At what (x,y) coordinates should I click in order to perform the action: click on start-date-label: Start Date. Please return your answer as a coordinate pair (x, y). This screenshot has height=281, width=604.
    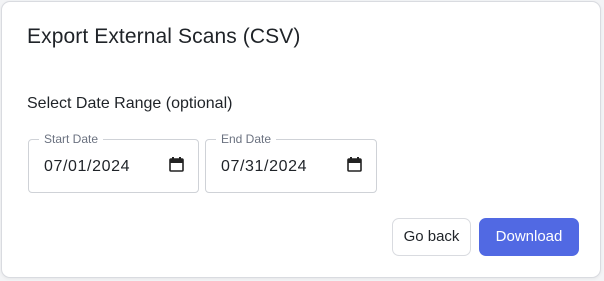
    Looking at the image, I should click on (71, 139).